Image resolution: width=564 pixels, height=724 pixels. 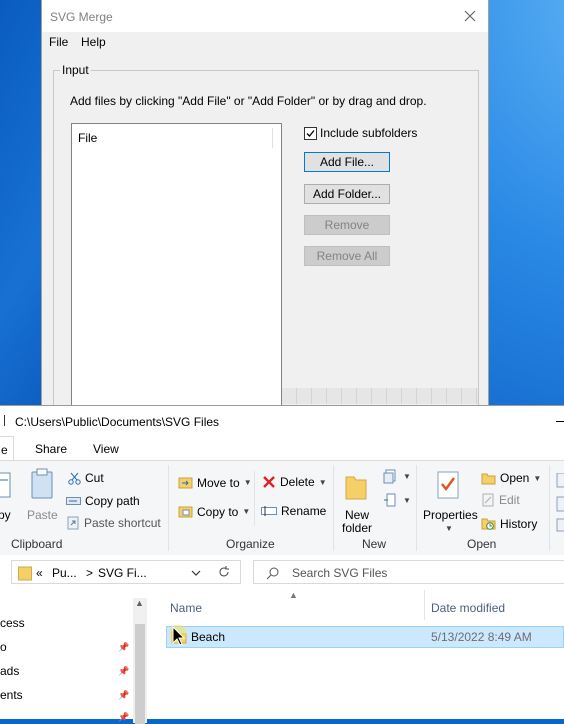 I want to click on tab-share: Share, so click(x=51, y=449).